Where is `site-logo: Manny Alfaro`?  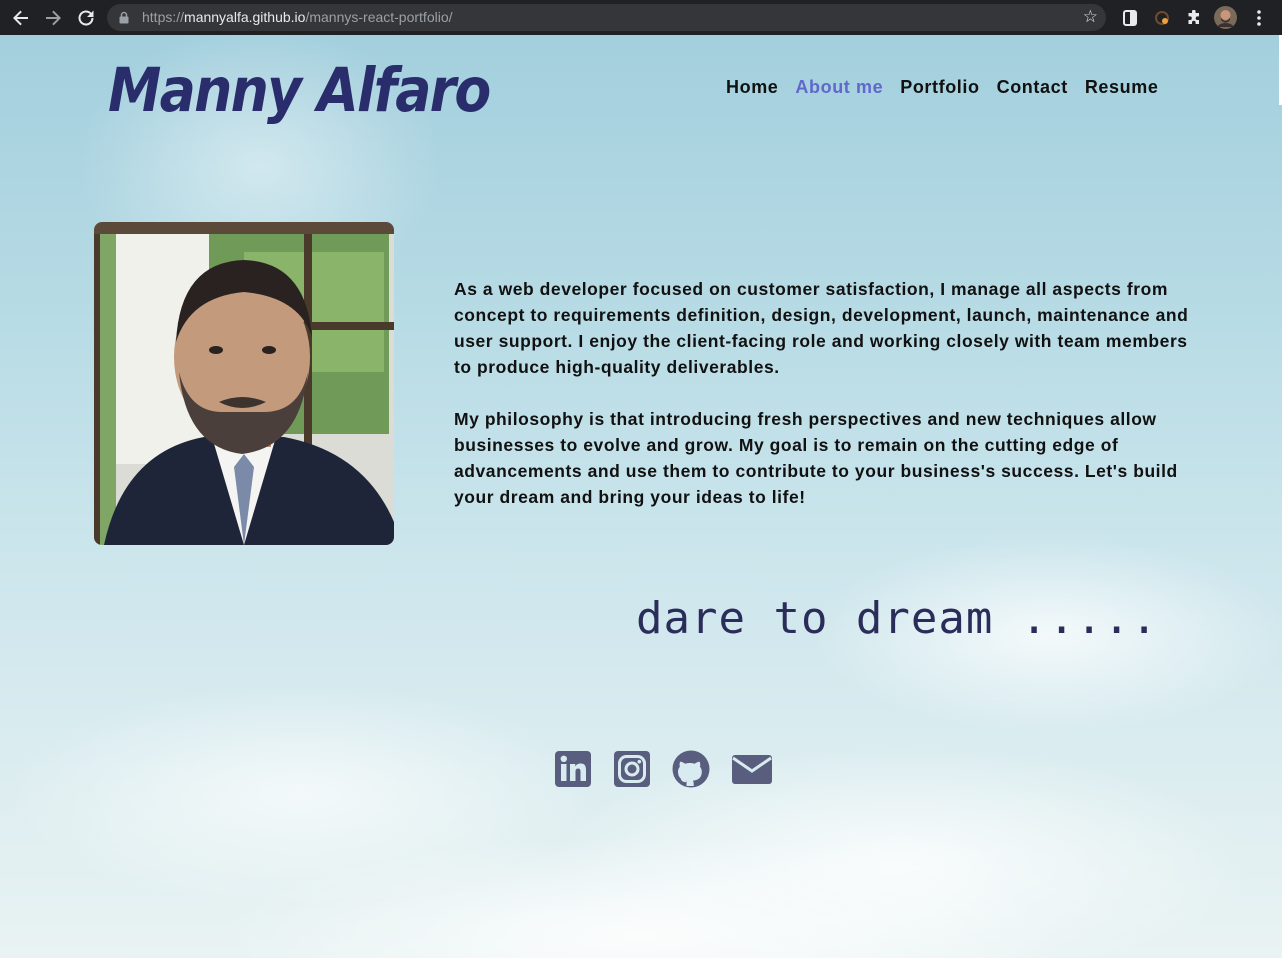
site-logo: Manny Alfaro is located at coordinates (299, 90).